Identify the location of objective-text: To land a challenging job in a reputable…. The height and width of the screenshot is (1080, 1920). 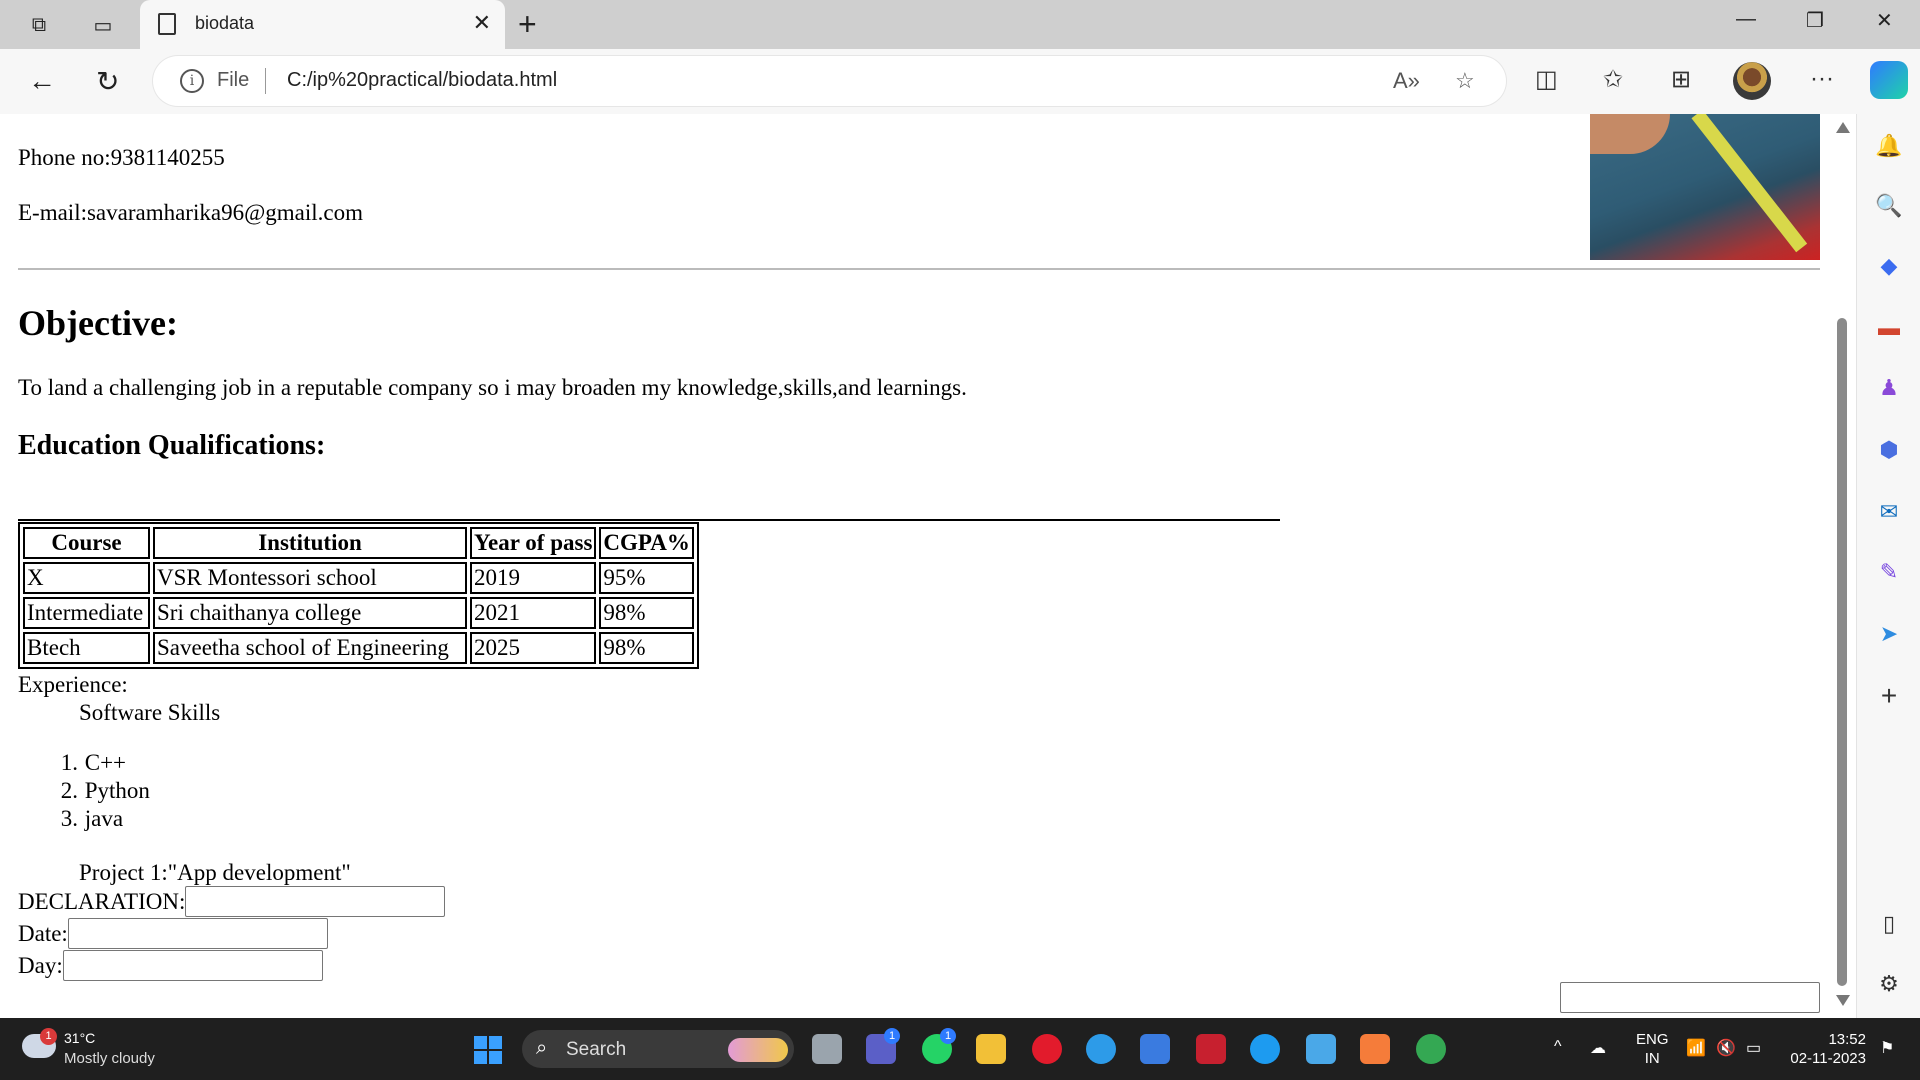
(492, 387).